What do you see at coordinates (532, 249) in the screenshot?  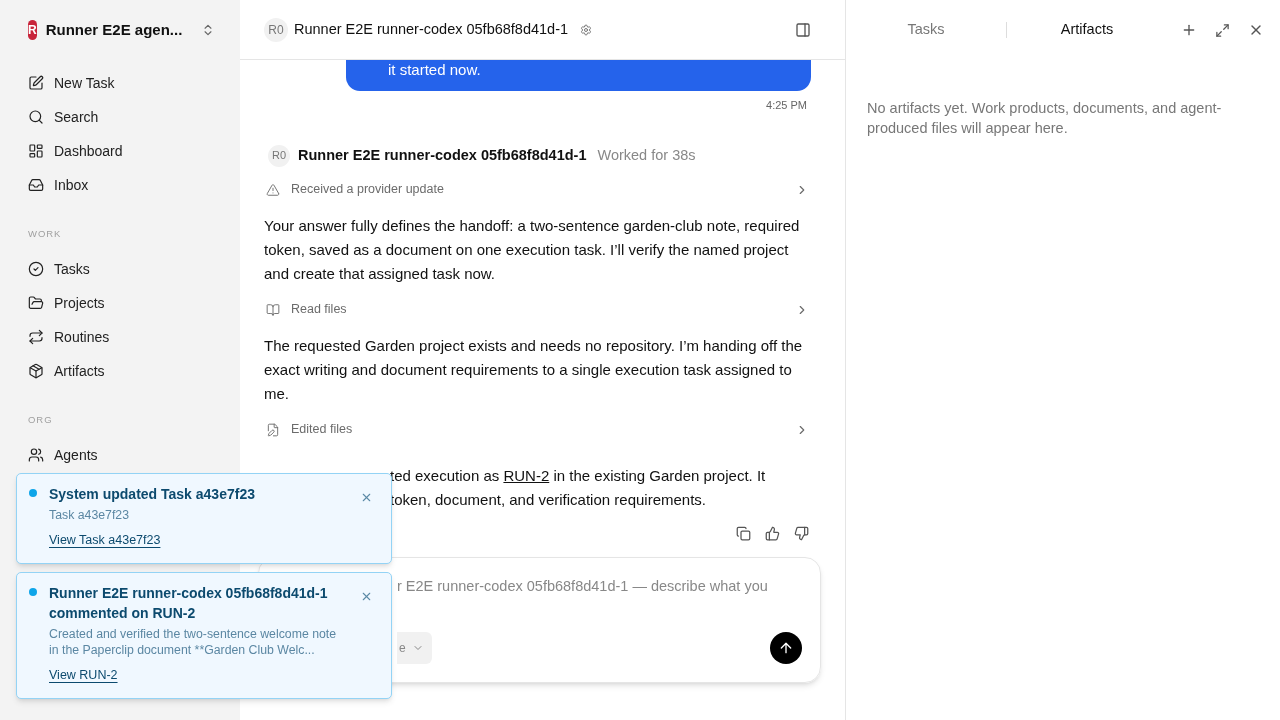 I see `message-paragraph: Your answer fully defines the handoff: a two-sentence garden-club note, required token, saved as a document on one execution task. I’ll verify the named project and create that assigned task now.` at bounding box center [532, 249].